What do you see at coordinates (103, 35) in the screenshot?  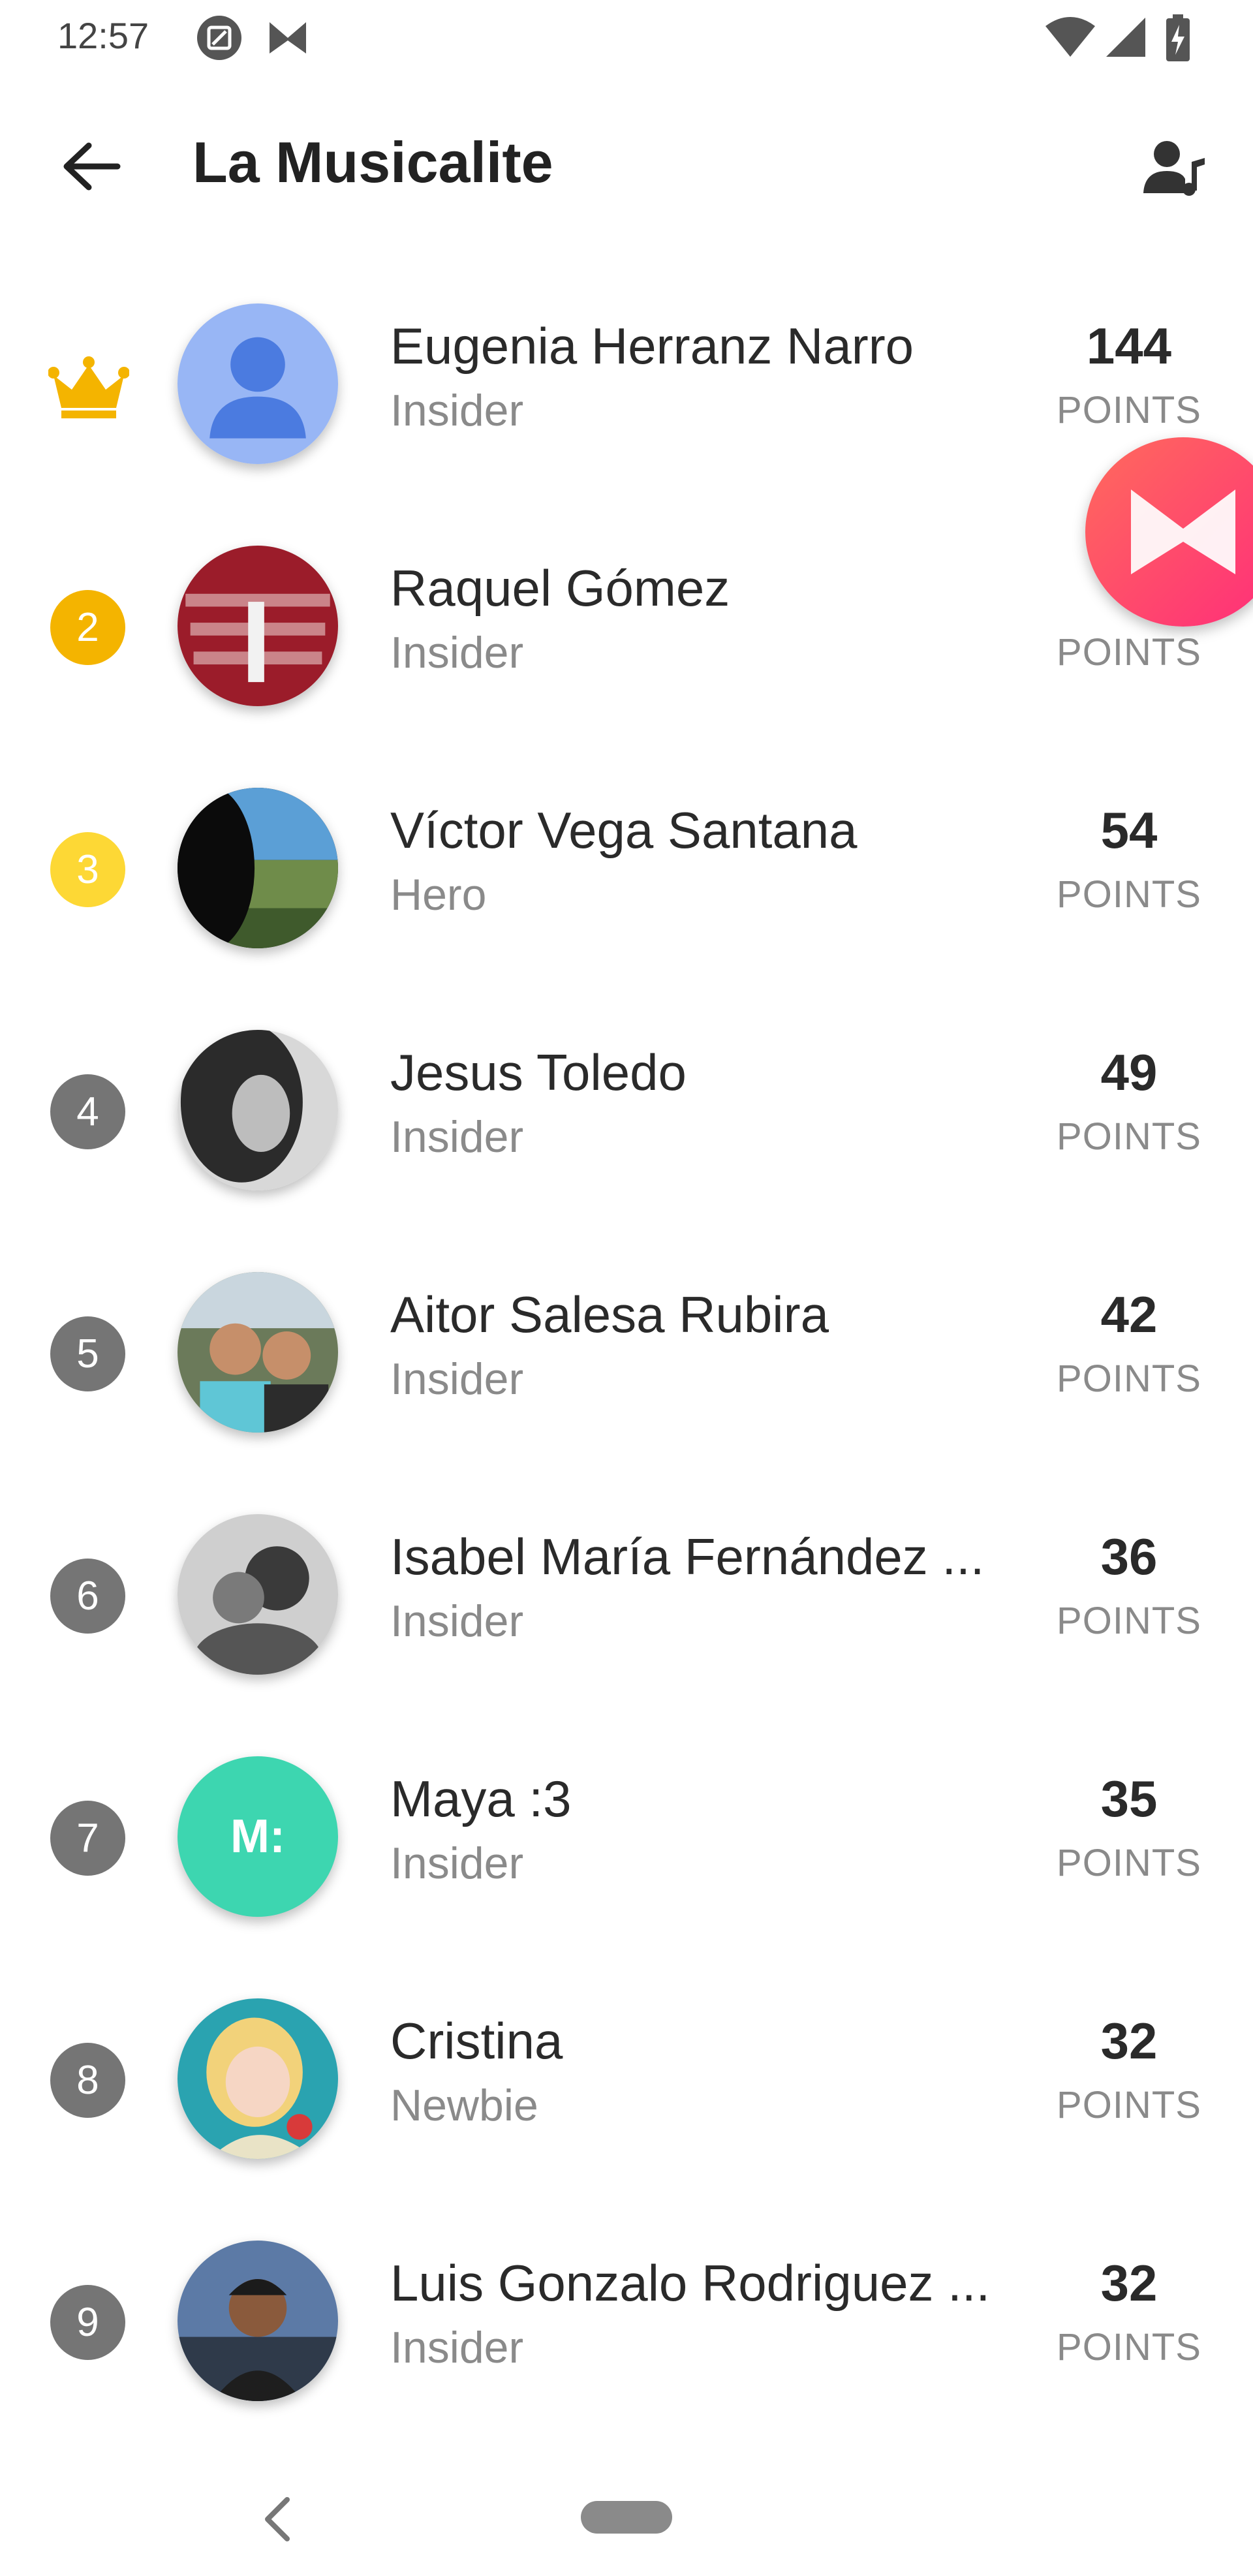 I see `status-time: 12:57` at bounding box center [103, 35].